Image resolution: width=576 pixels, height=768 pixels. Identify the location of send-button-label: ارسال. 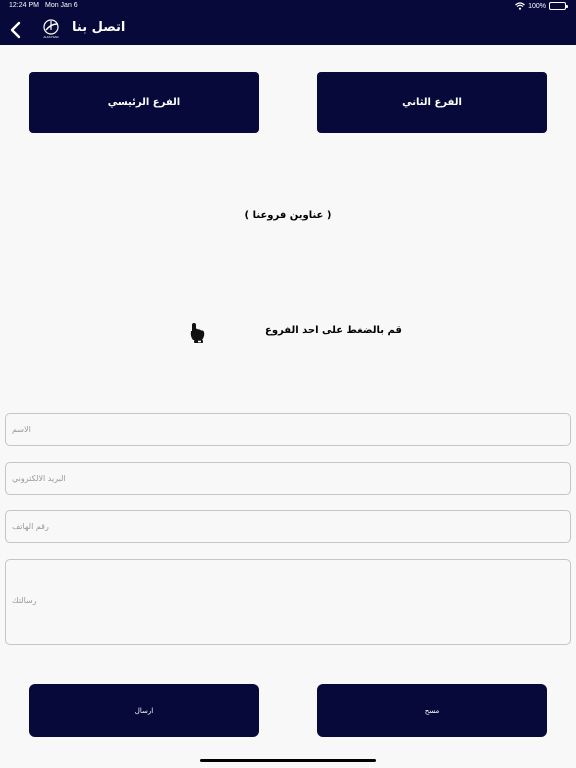
(144, 710).